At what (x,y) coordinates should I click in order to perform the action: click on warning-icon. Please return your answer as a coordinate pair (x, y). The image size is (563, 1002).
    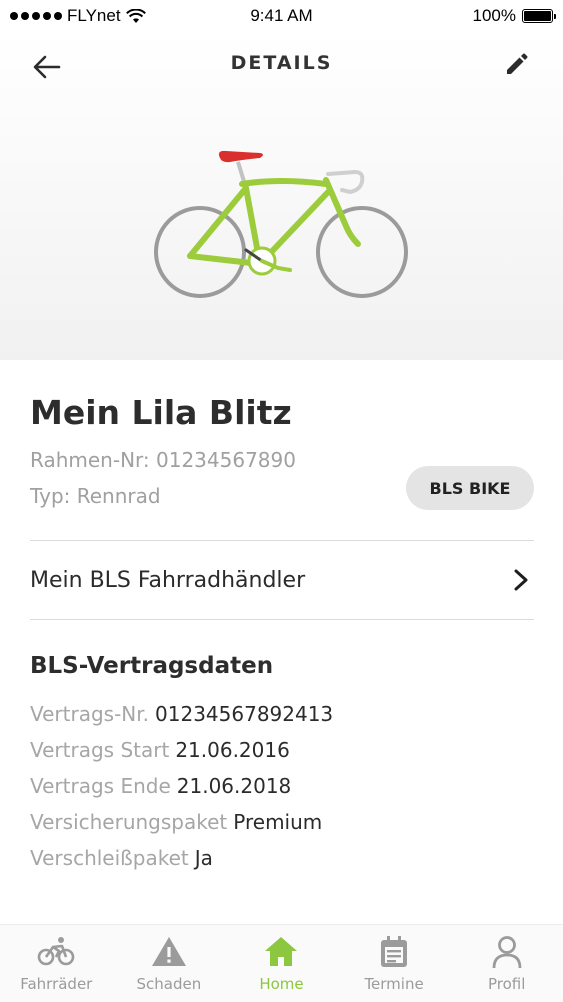
    Looking at the image, I should click on (168, 951).